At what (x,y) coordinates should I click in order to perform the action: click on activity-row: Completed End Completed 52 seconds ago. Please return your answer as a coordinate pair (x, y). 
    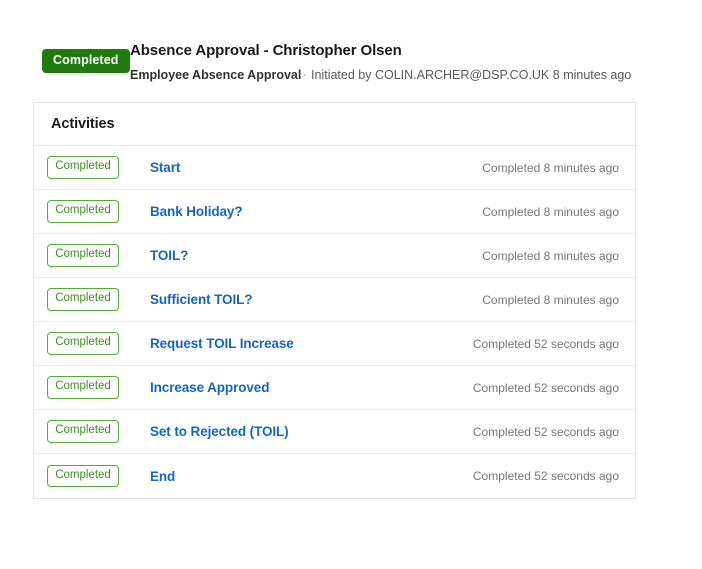
    Looking at the image, I should click on (334, 476).